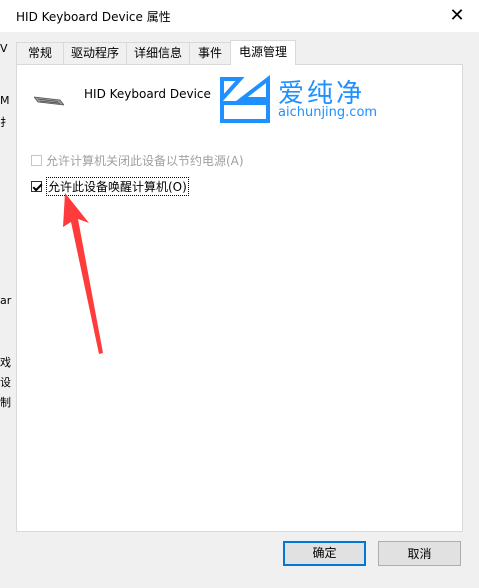 The width and height of the screenshot is (479, 588). What do you see at coordinates (4, 48) in the screenshot?
I see `edge-glyph: V` at bounding box center [4, 48].